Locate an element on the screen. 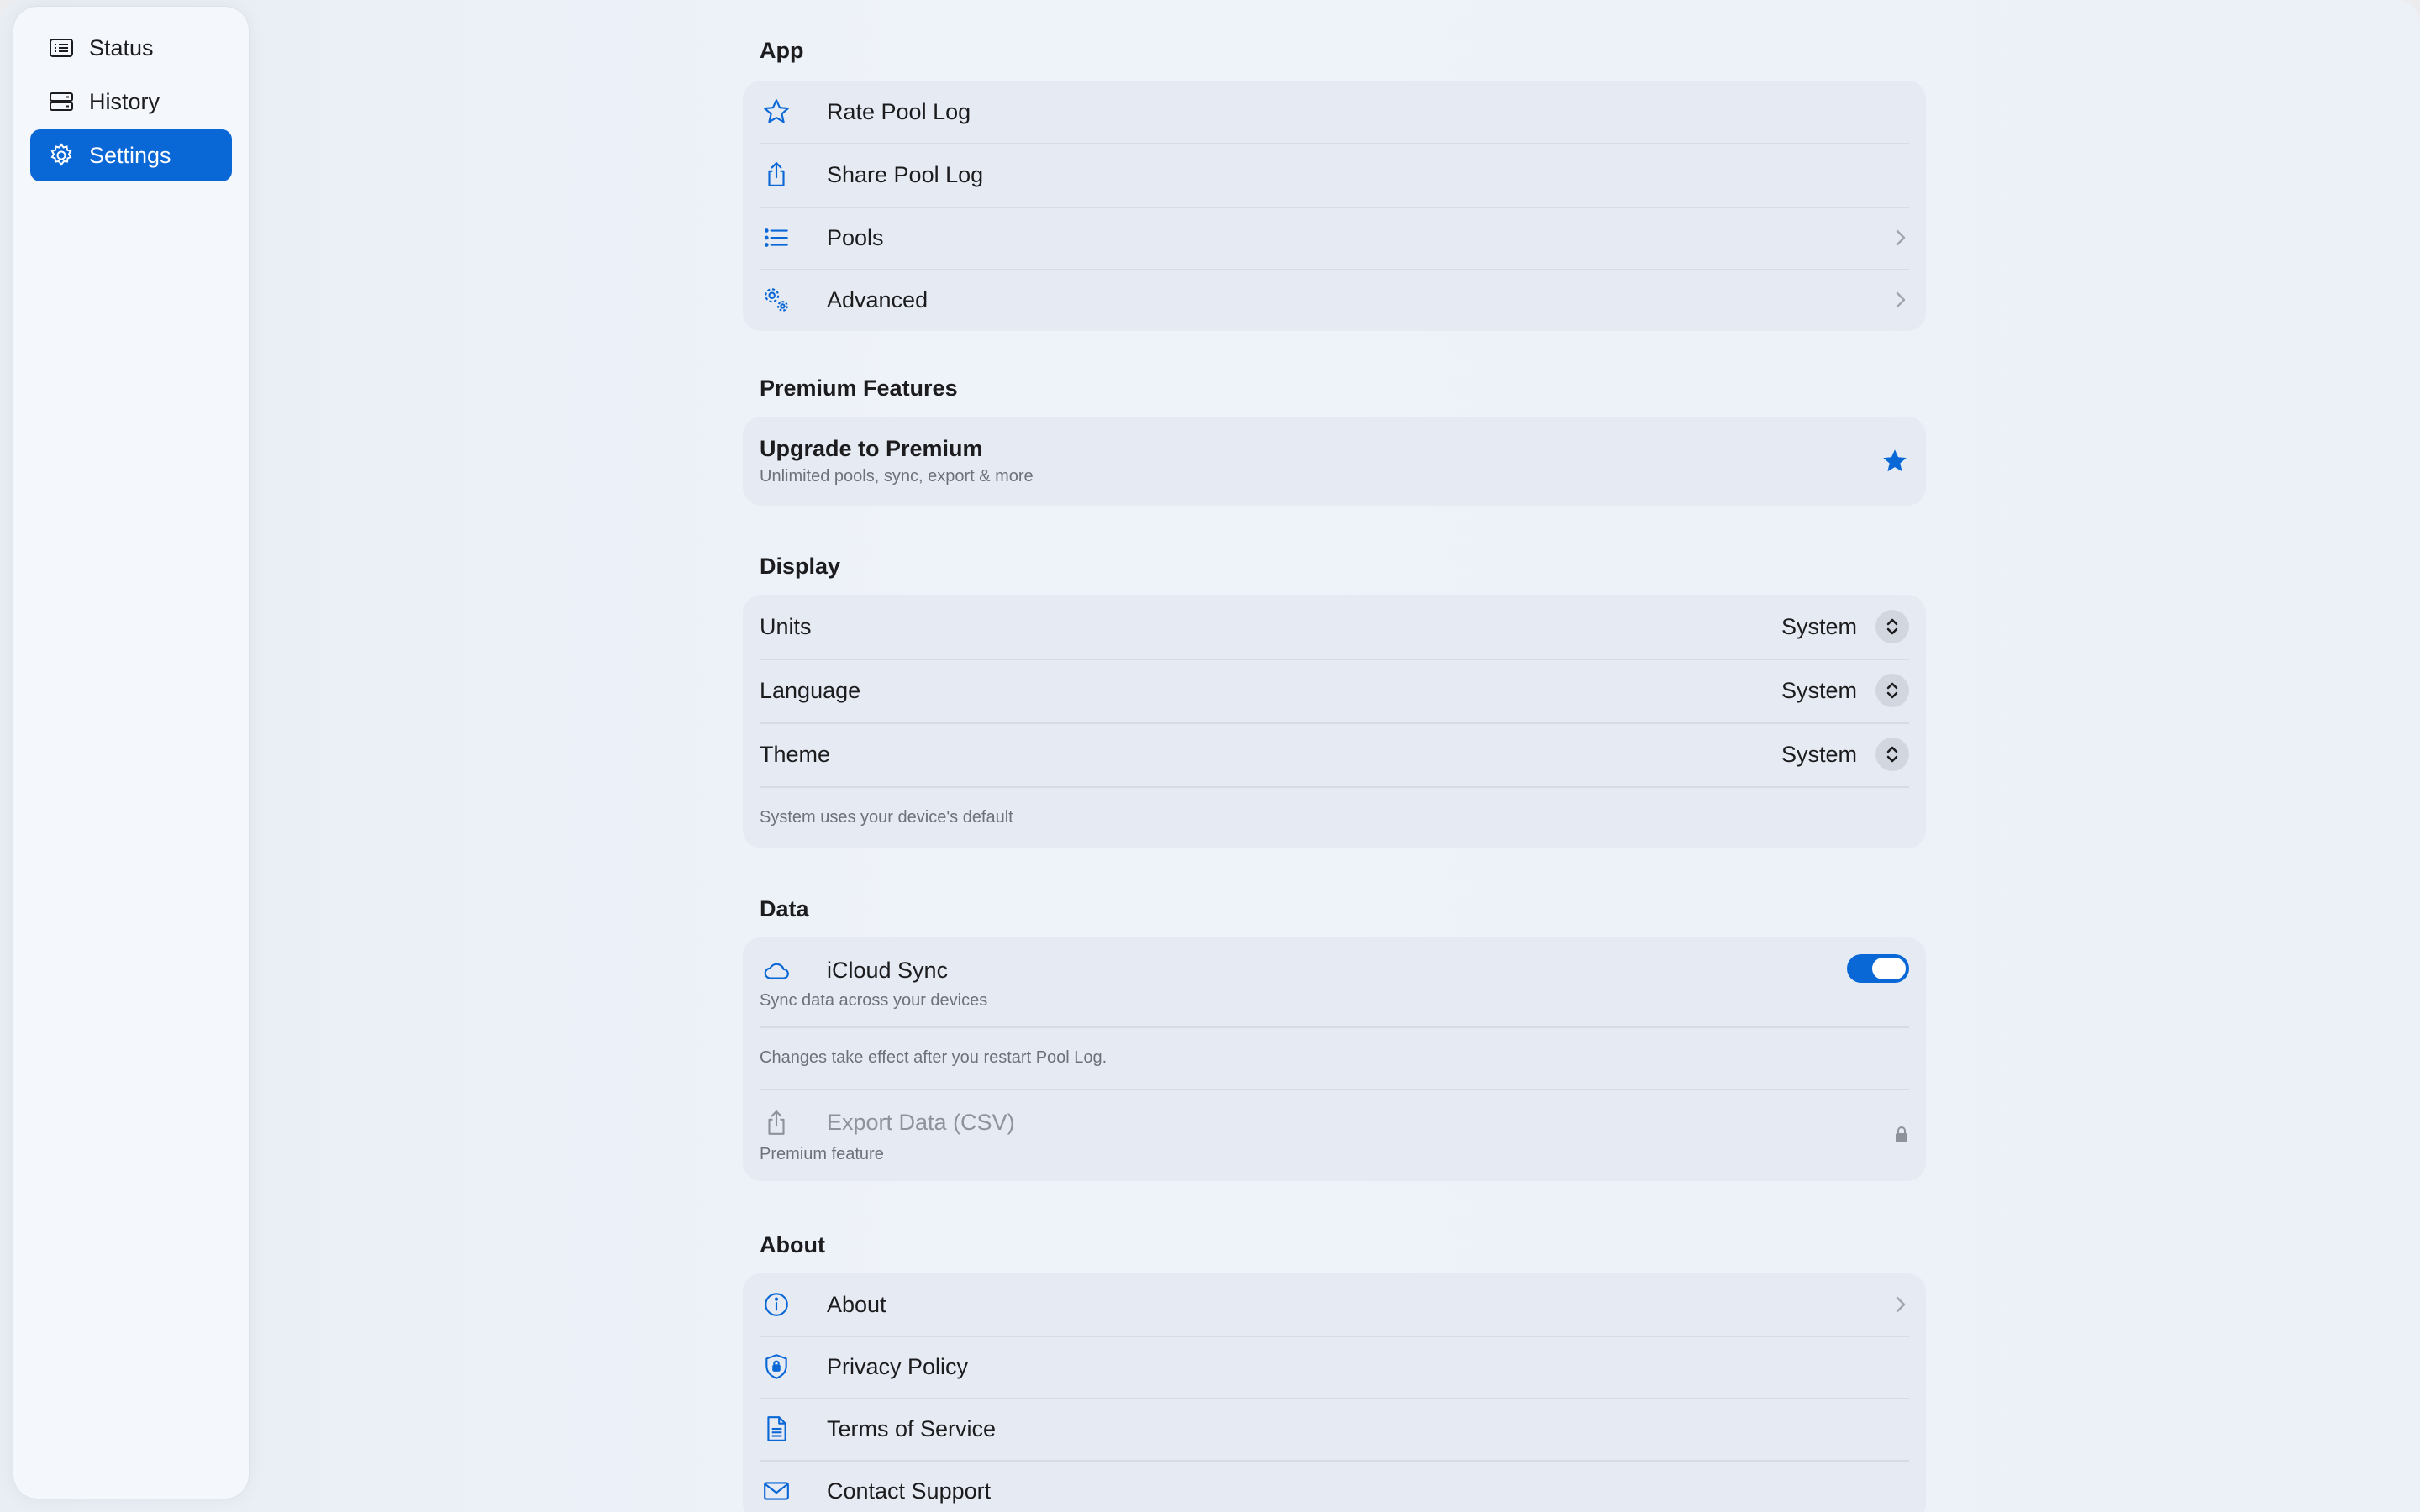 This screenshot has height=1512, width=2420. about-row: About is located at coordinates (1334, 1304).